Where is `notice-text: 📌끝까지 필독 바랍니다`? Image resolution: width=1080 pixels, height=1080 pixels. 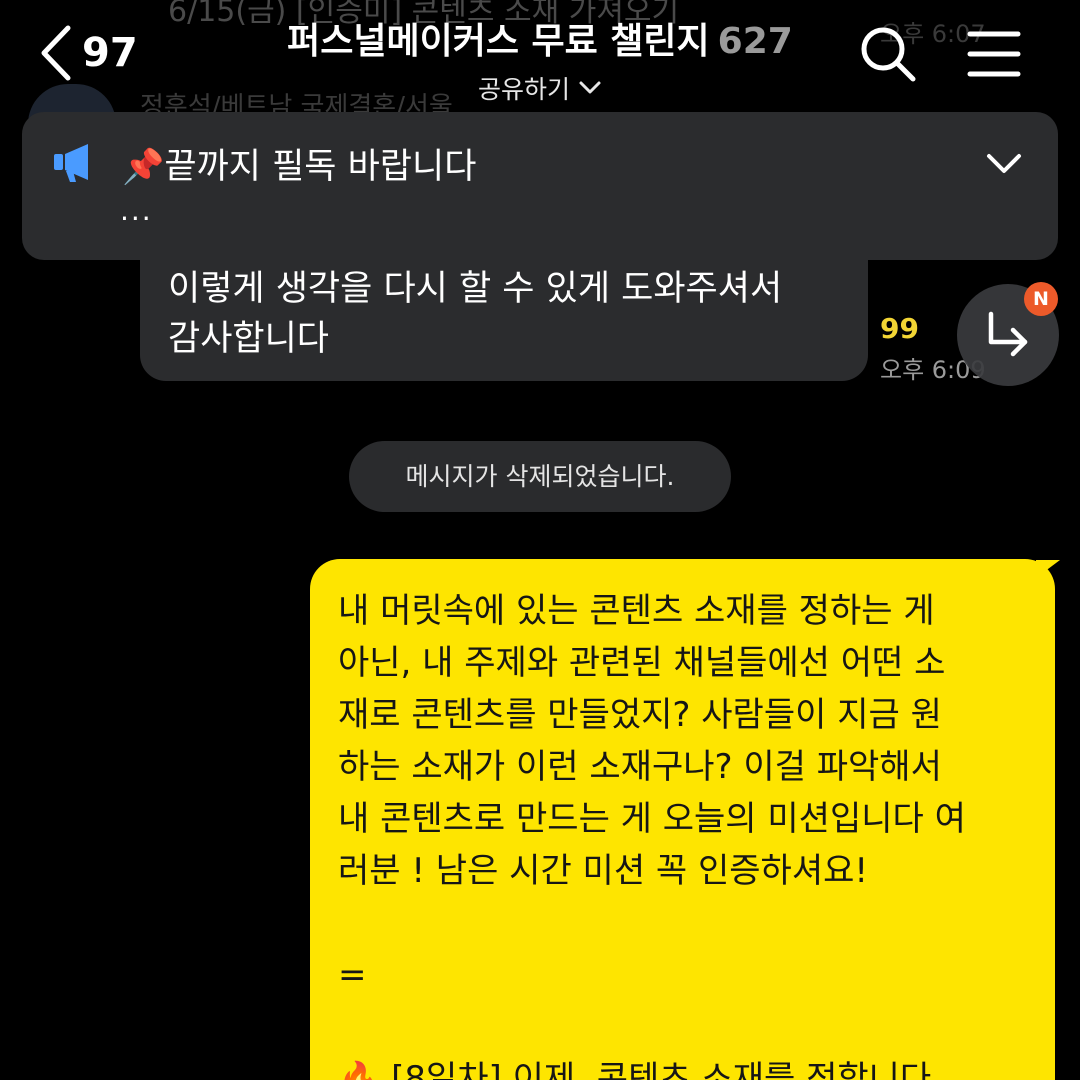
notice-text: 📌끝까지 필독 바랍니다 is located at coordinates (299, 163).